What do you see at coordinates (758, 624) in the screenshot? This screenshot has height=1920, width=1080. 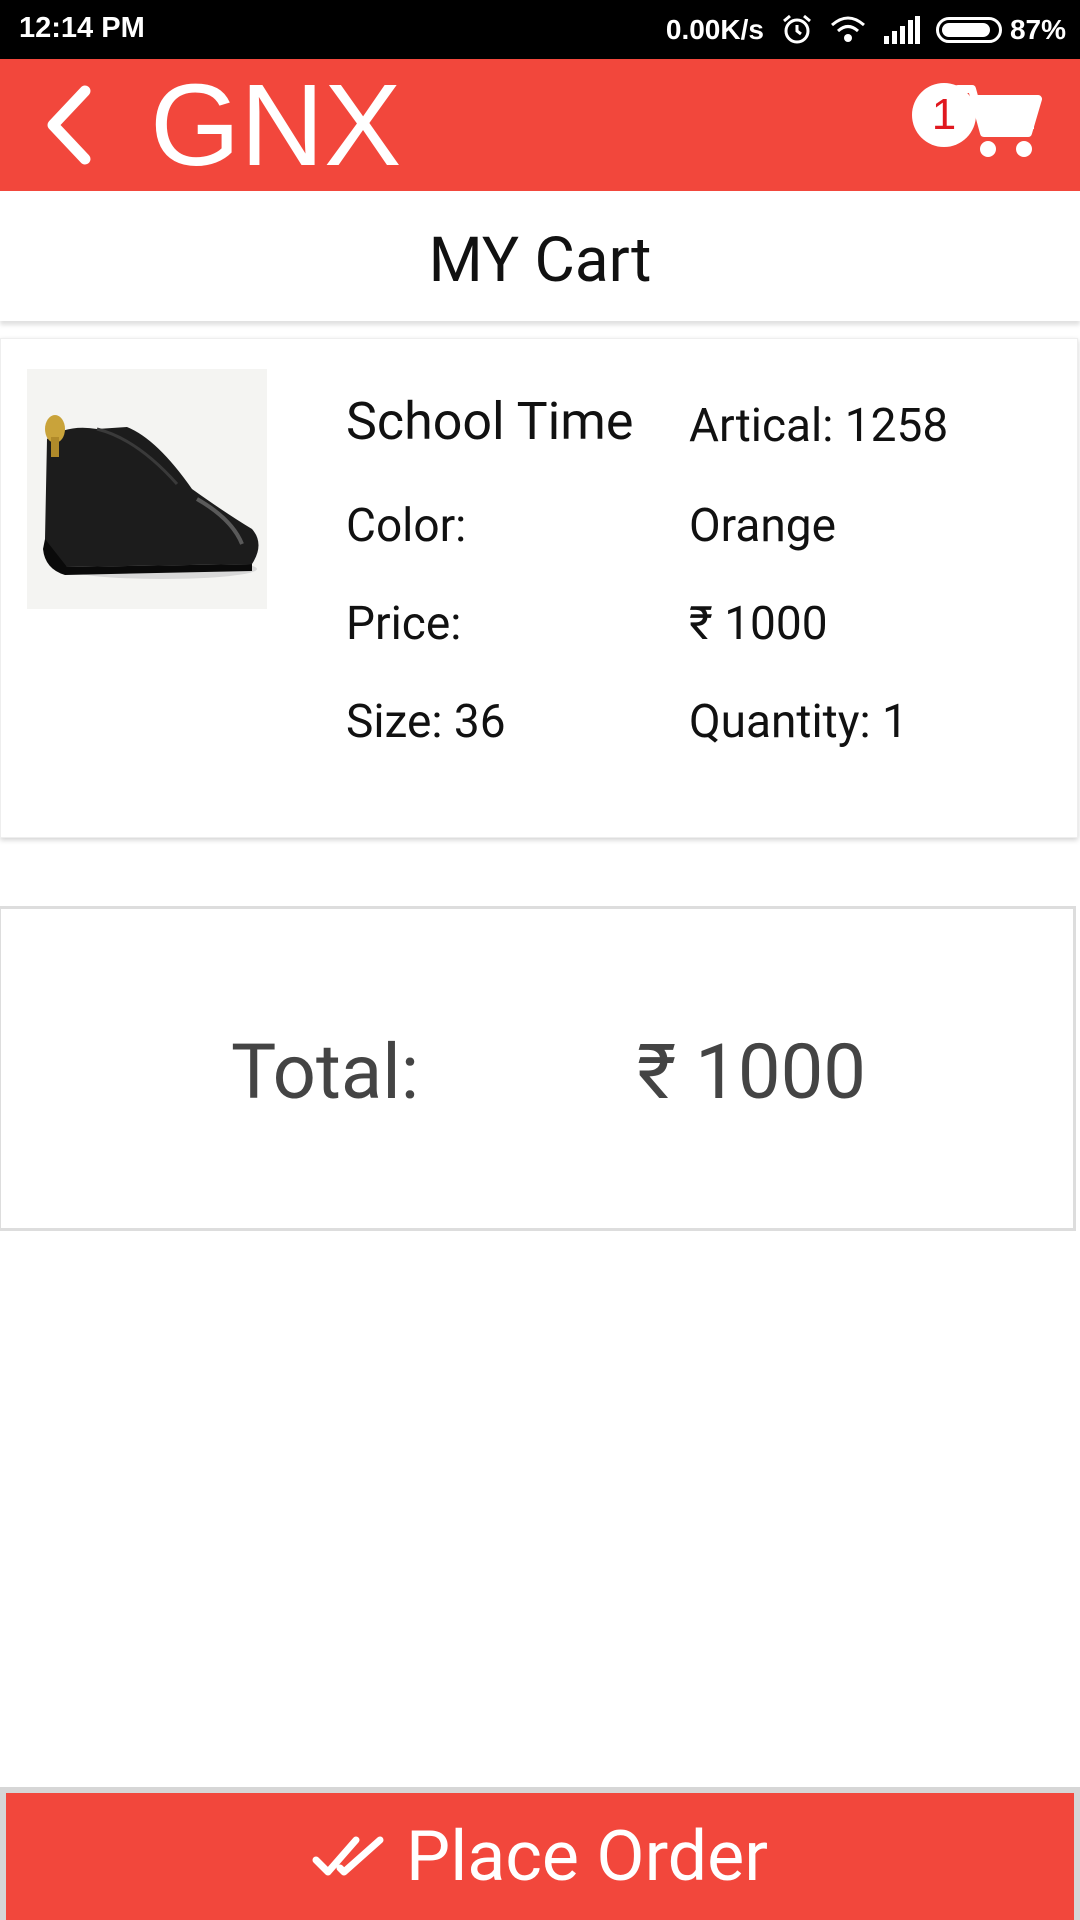 I see `price-value: ₹ 1000` at bounding box center [758, 624].